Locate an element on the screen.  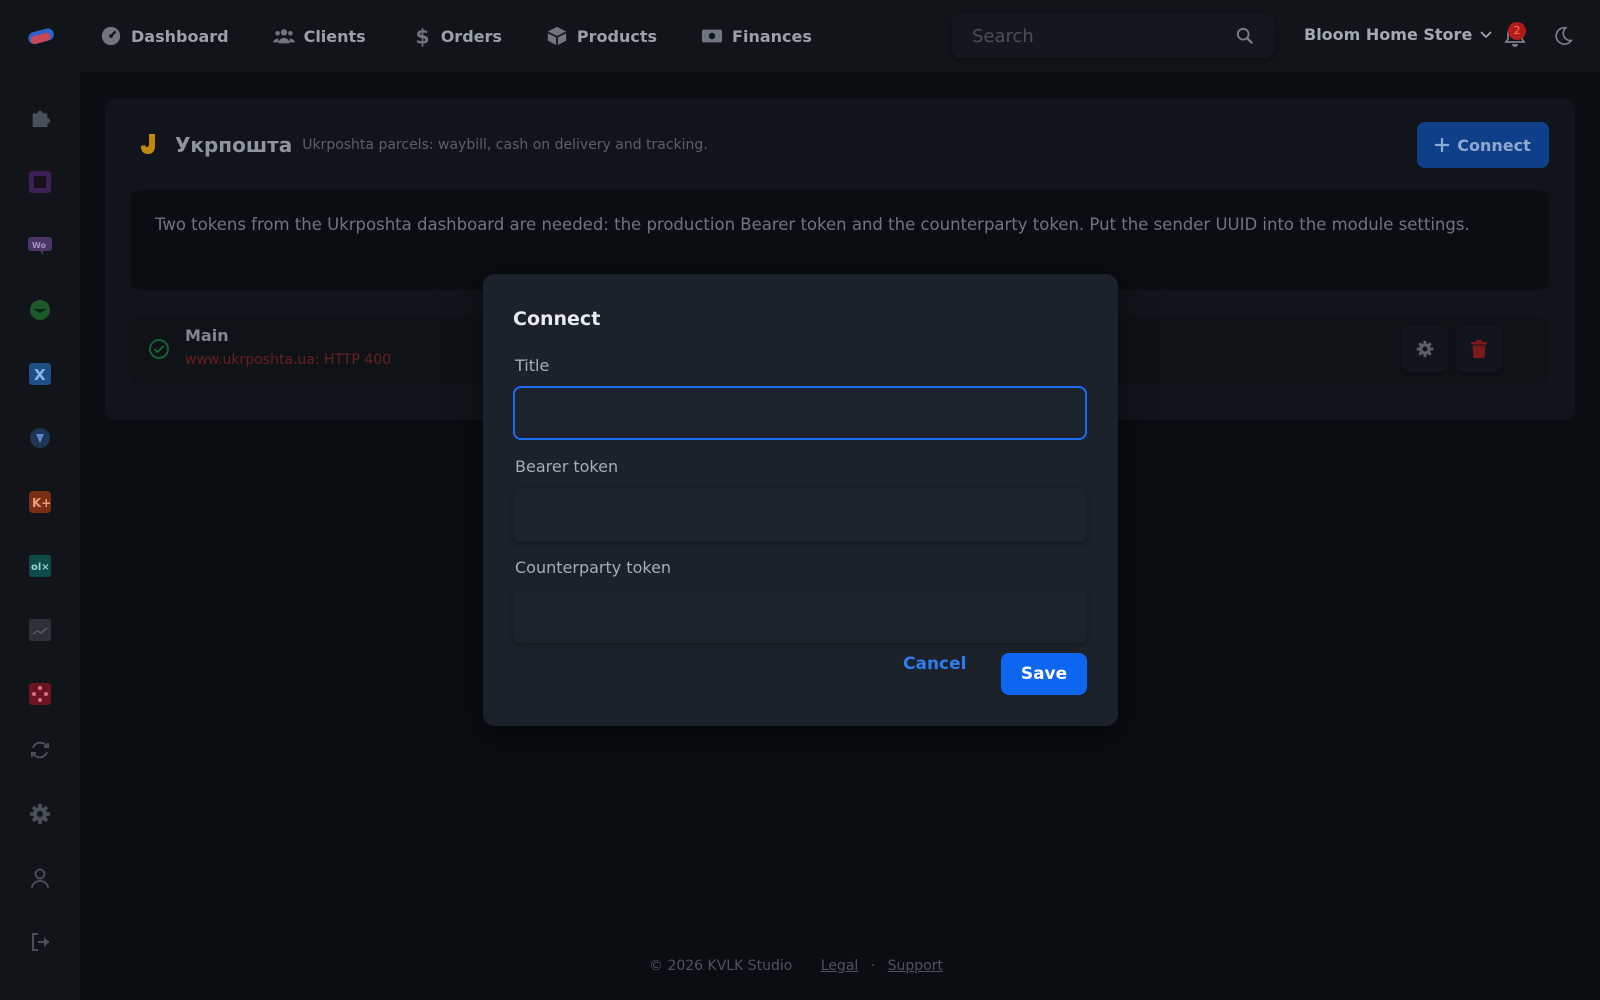
square-app-icon is located at coordinates (40, 182).